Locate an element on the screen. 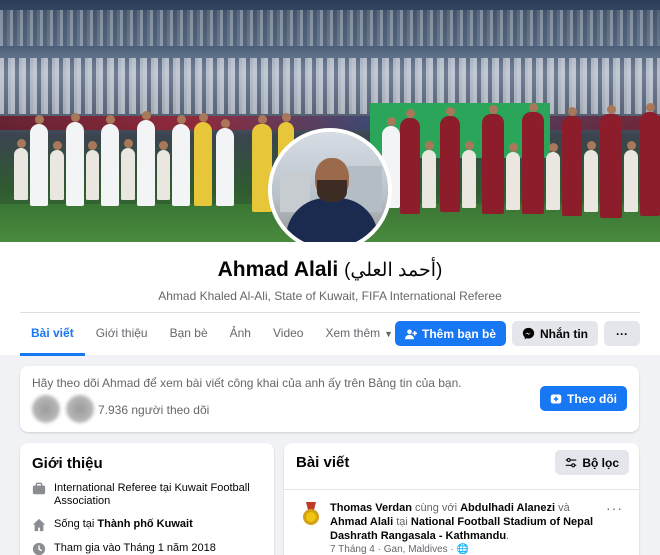 The image size is (660, 555). divider is located at coordinates (330, 312).